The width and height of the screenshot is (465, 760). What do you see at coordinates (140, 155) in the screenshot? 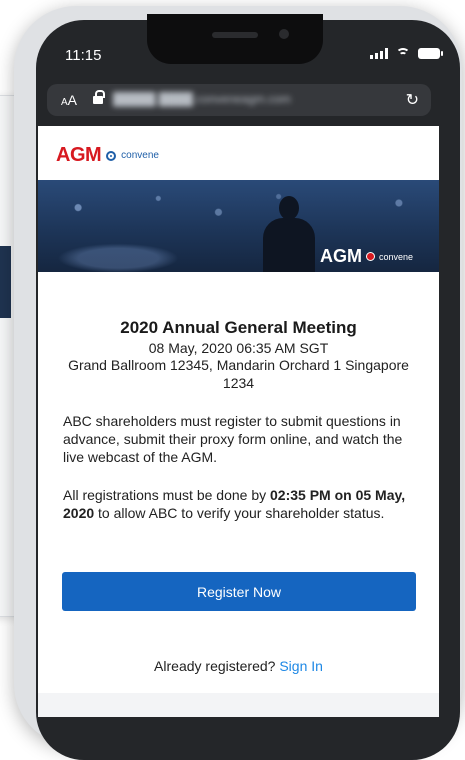
I see `logo-convene-text: convene` at bounding box center [140, 155].